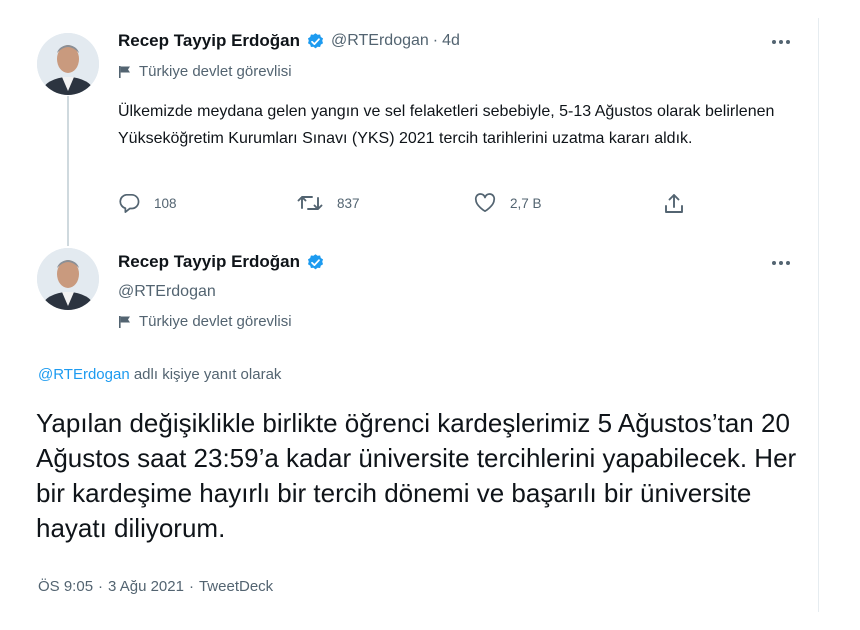 This screenshot has height=630, width=860. What do you see at coordinates (147, 203) in the screenshot?
I see `reply-button: 108` at bounding box center [147, 203].